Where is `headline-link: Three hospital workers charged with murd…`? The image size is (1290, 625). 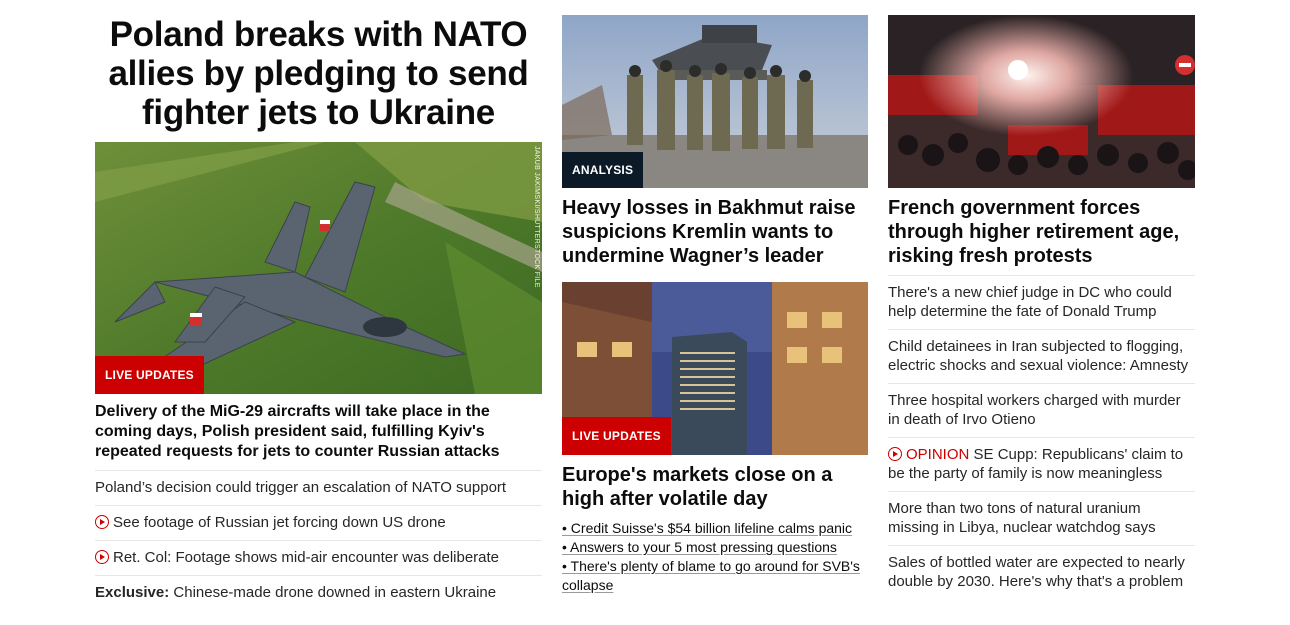
headline-link: Three hospital workers charged with murd… is located at coordinates (1034, 410).